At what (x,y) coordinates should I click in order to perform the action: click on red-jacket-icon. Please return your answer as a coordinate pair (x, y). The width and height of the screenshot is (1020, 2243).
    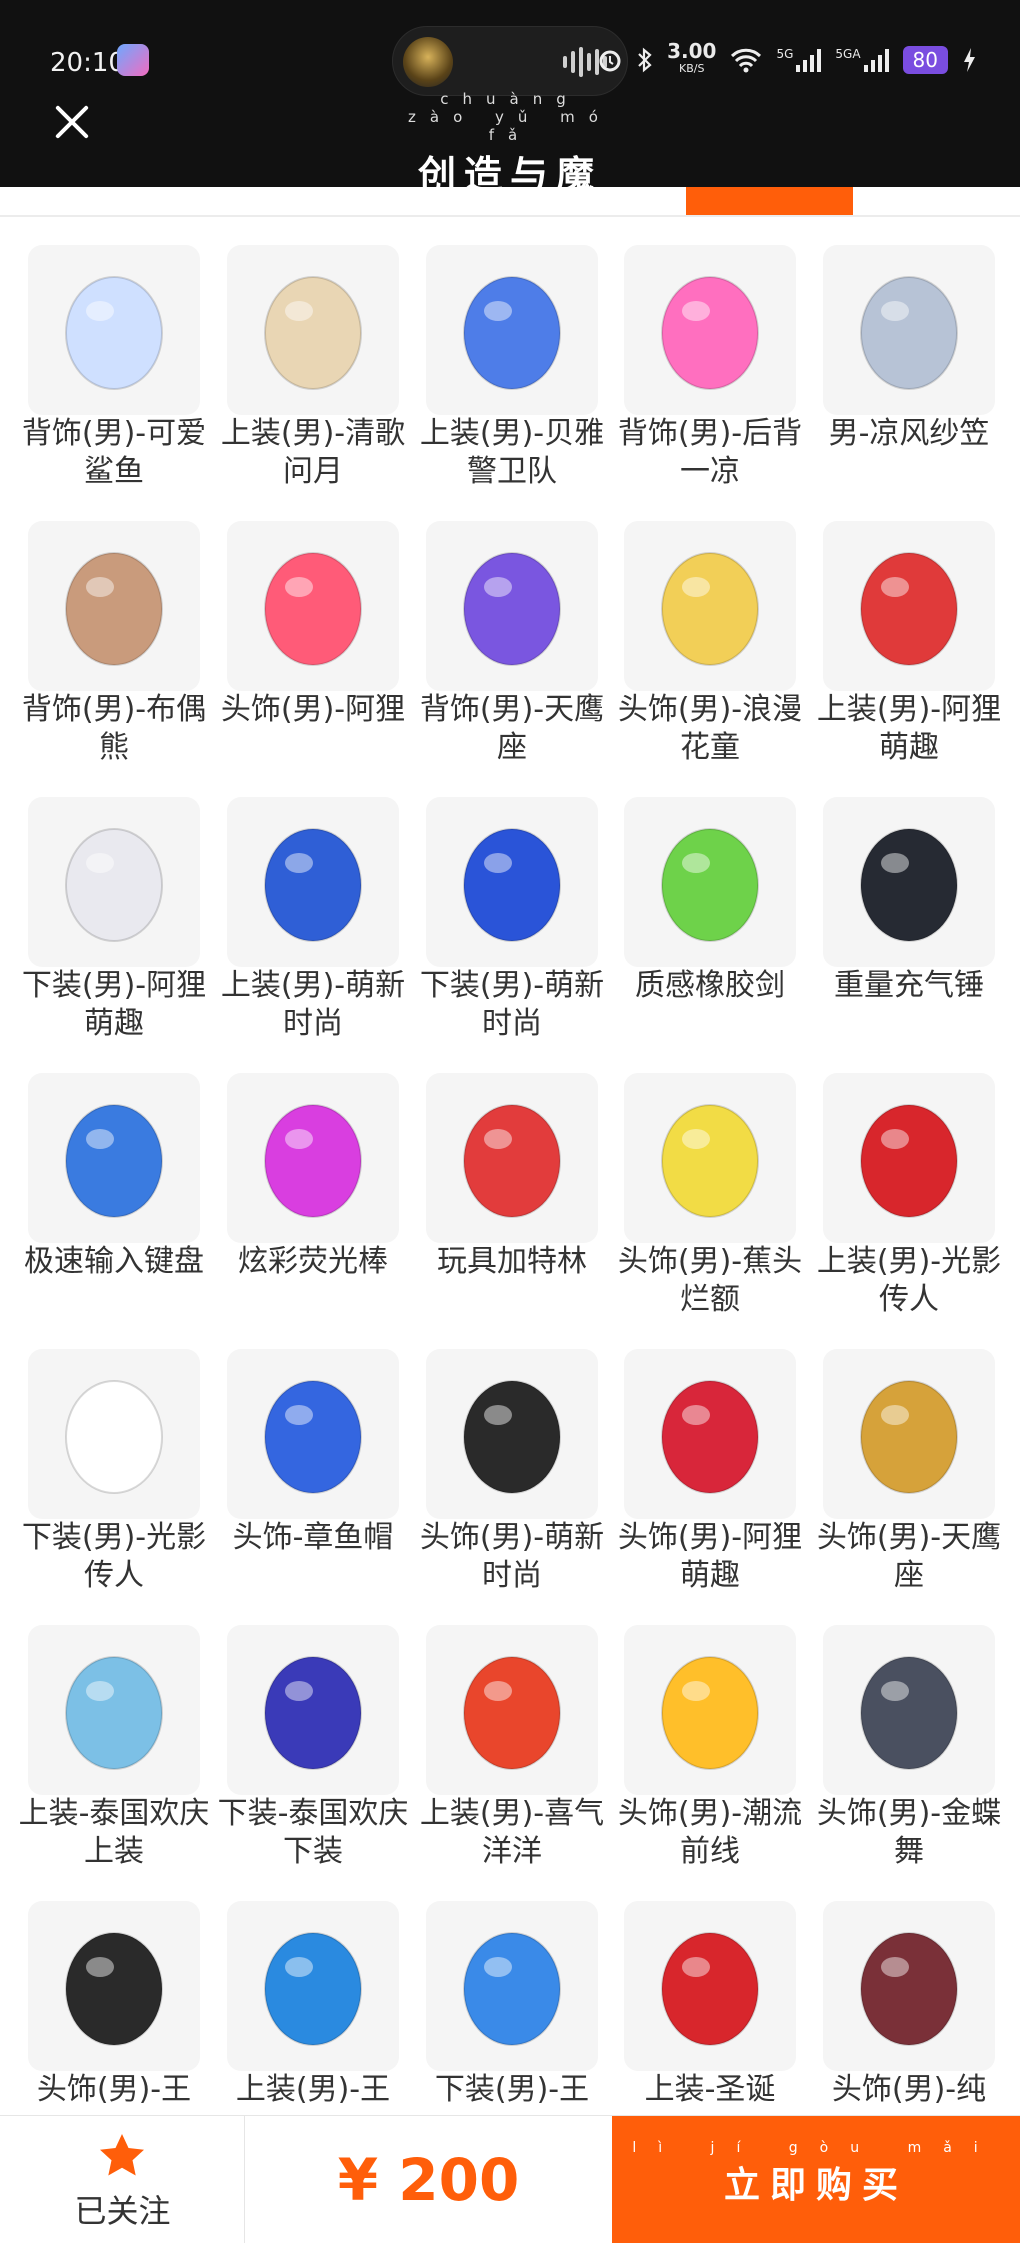
    Looking at the image, I should click on (909, 1161).